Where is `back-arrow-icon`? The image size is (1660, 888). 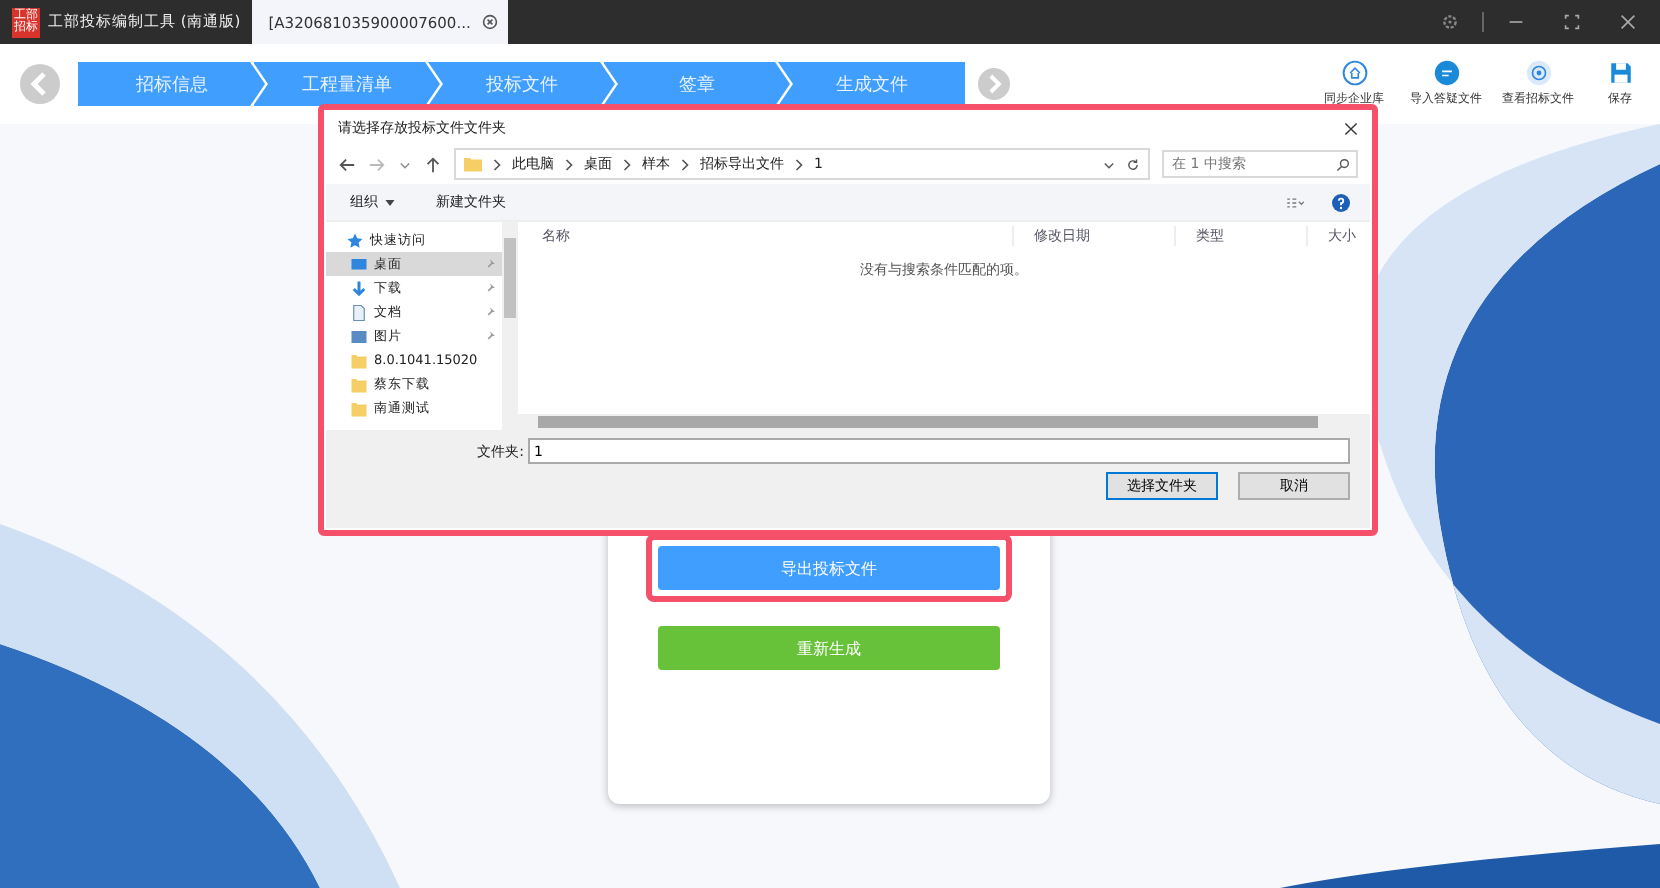
back-arrow-icon is located at coordinates (347, 164).